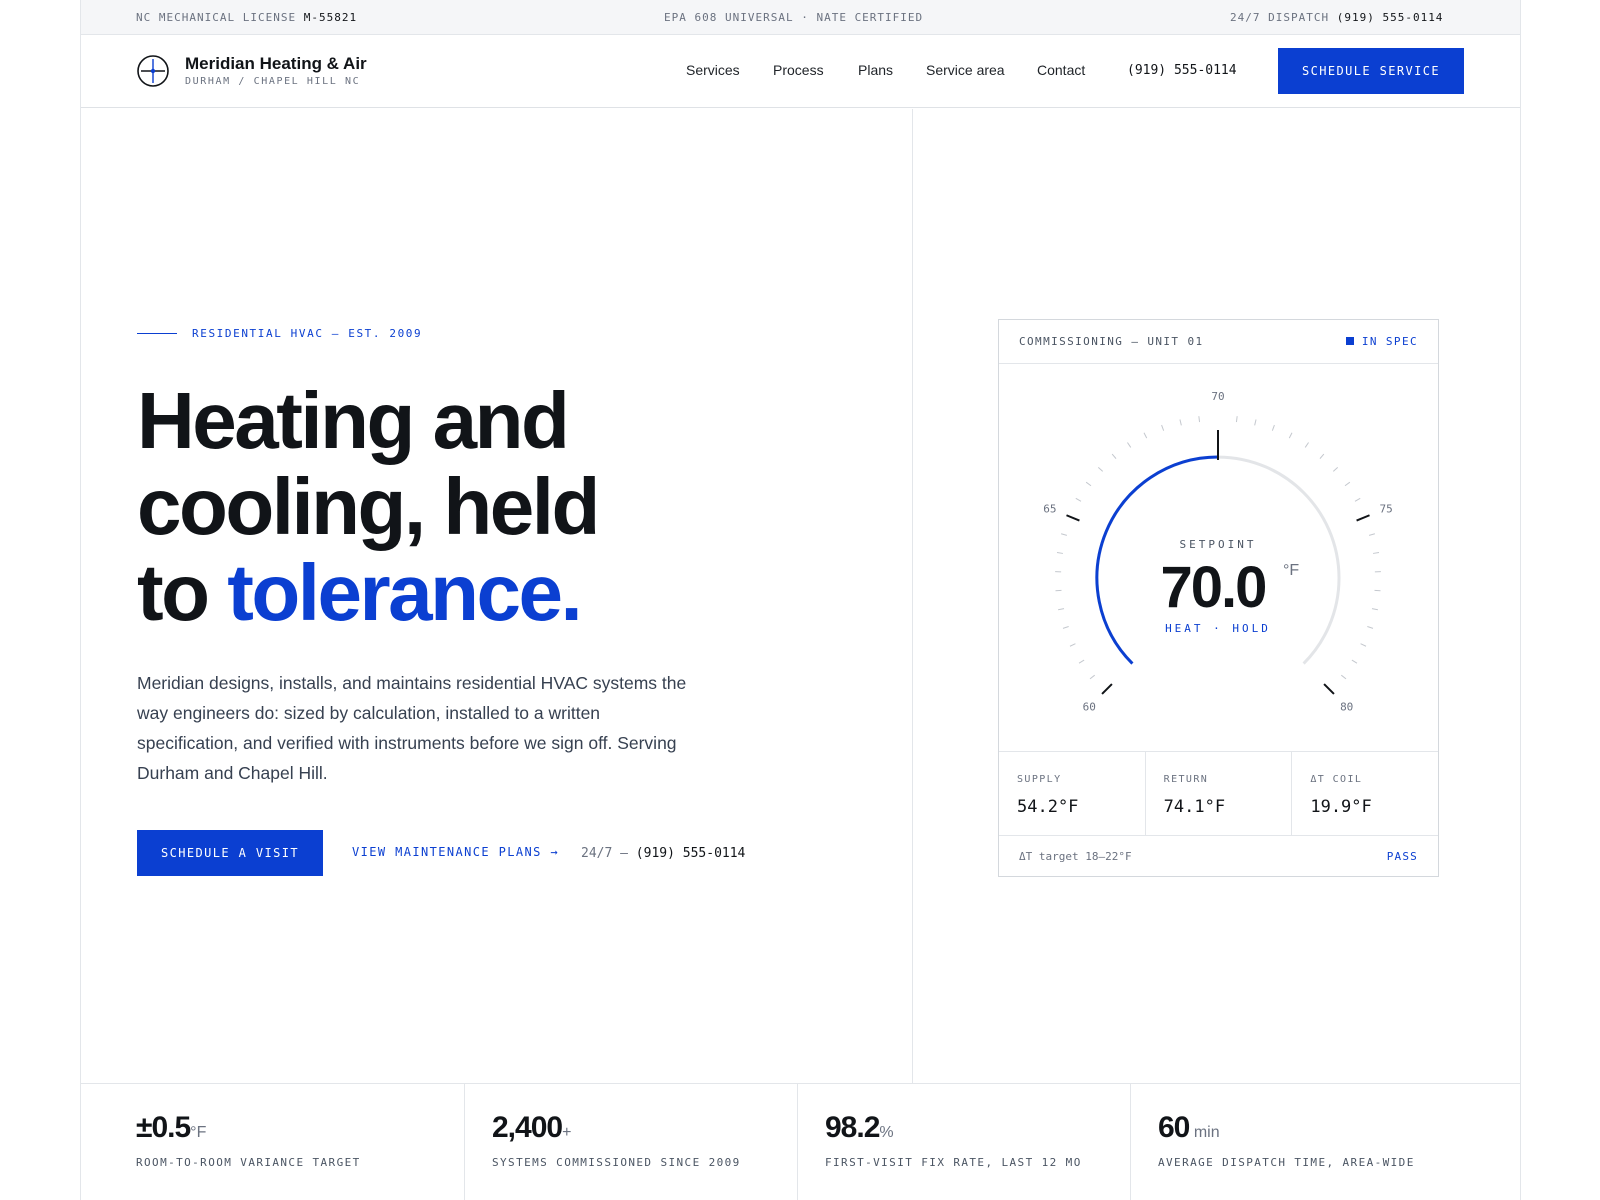 This screenshot has width=1600, height=1200. What do you see at coordinates (307, 333) in the screenshot?
I see `hero-eyebrow: RESIDENTIAL HVAC — EST. 2009` at bounding box center [307, 333].